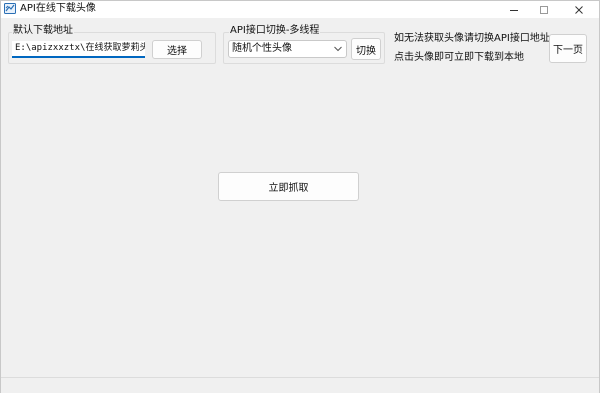 This screenshot has height=393, width=600. I want to click on info-text-download: 点击头像即可立即下载到本地, so click(459, 57).